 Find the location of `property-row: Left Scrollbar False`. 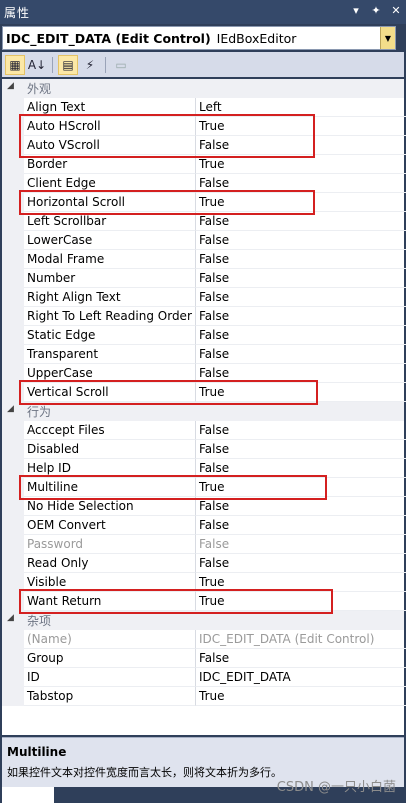

property-row: Left Scrollbar False is located at coordinates (204, 221).